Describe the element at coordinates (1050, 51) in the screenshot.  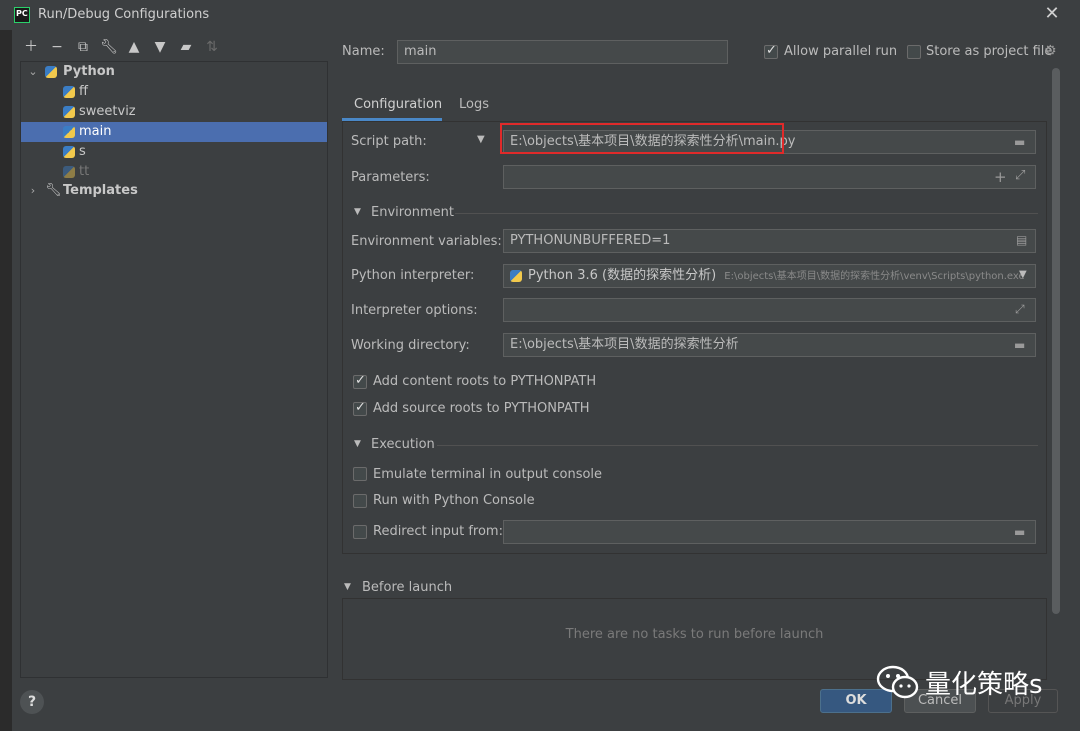
I see `gear-icon: ⚙` at that location.